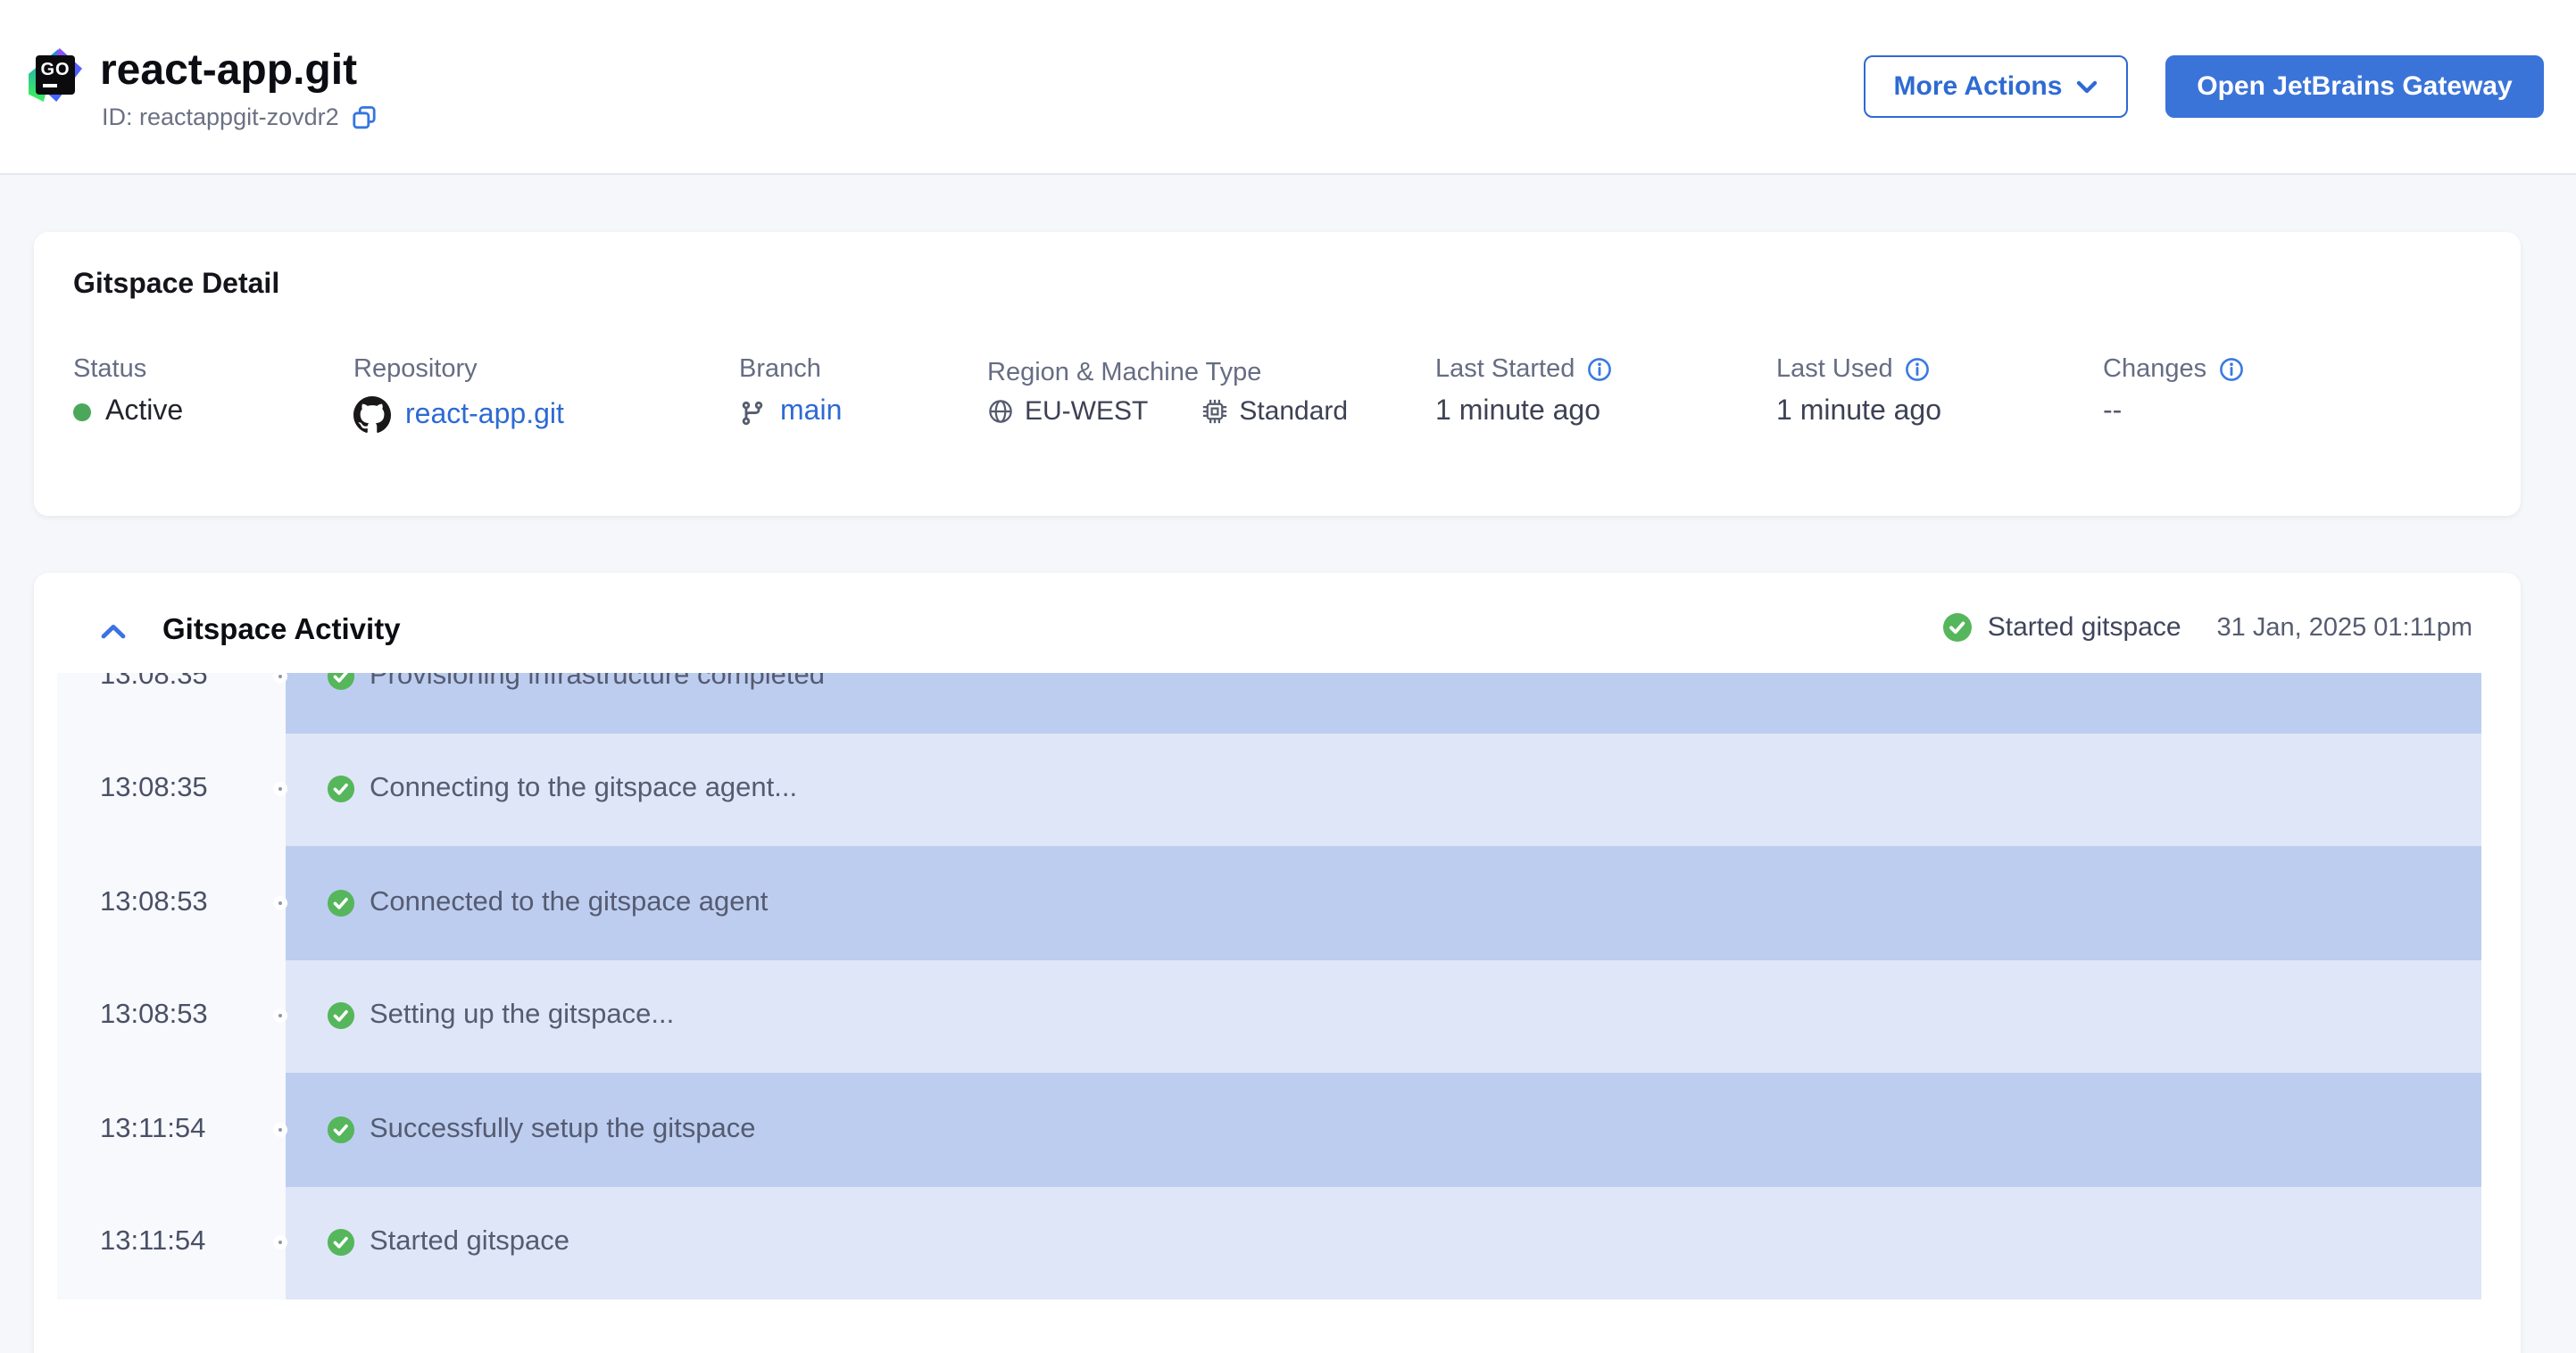 The width and height of the screenshot is (2576, 1353). Describe the element at coordinates (753, 412) in the screenshot. I see `git-branch-icon` at that location.